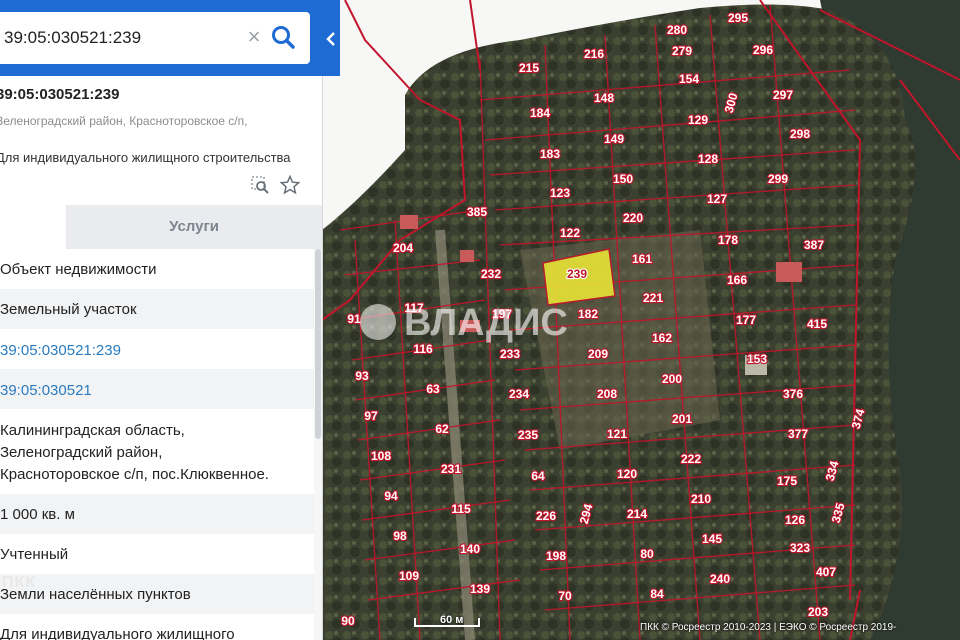 The width and height of the screenshot is (960, 640). I want to click on parcel-label-127: 127, so click(717, 199).